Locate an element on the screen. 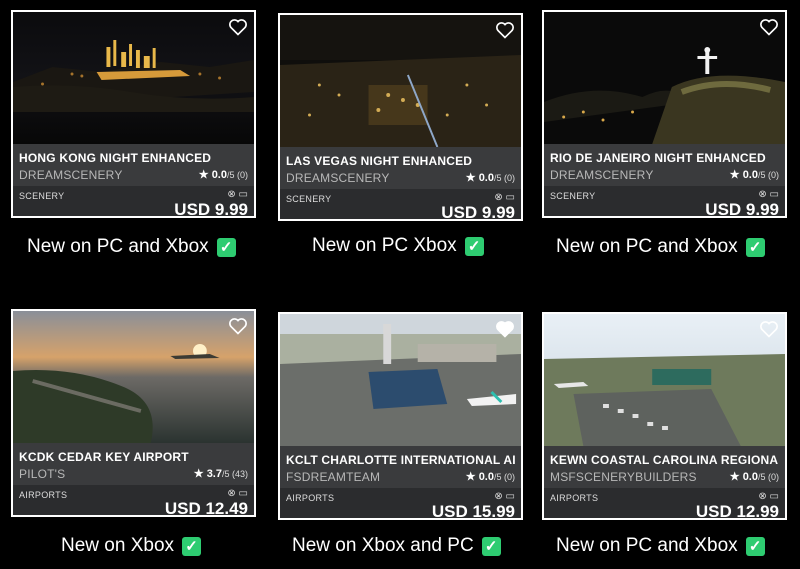 The height and width of the screenshot is (569, 800). product-footer: SCENERY ⊗ ▭ USD 9.99 is located at coordinates (664, 201).